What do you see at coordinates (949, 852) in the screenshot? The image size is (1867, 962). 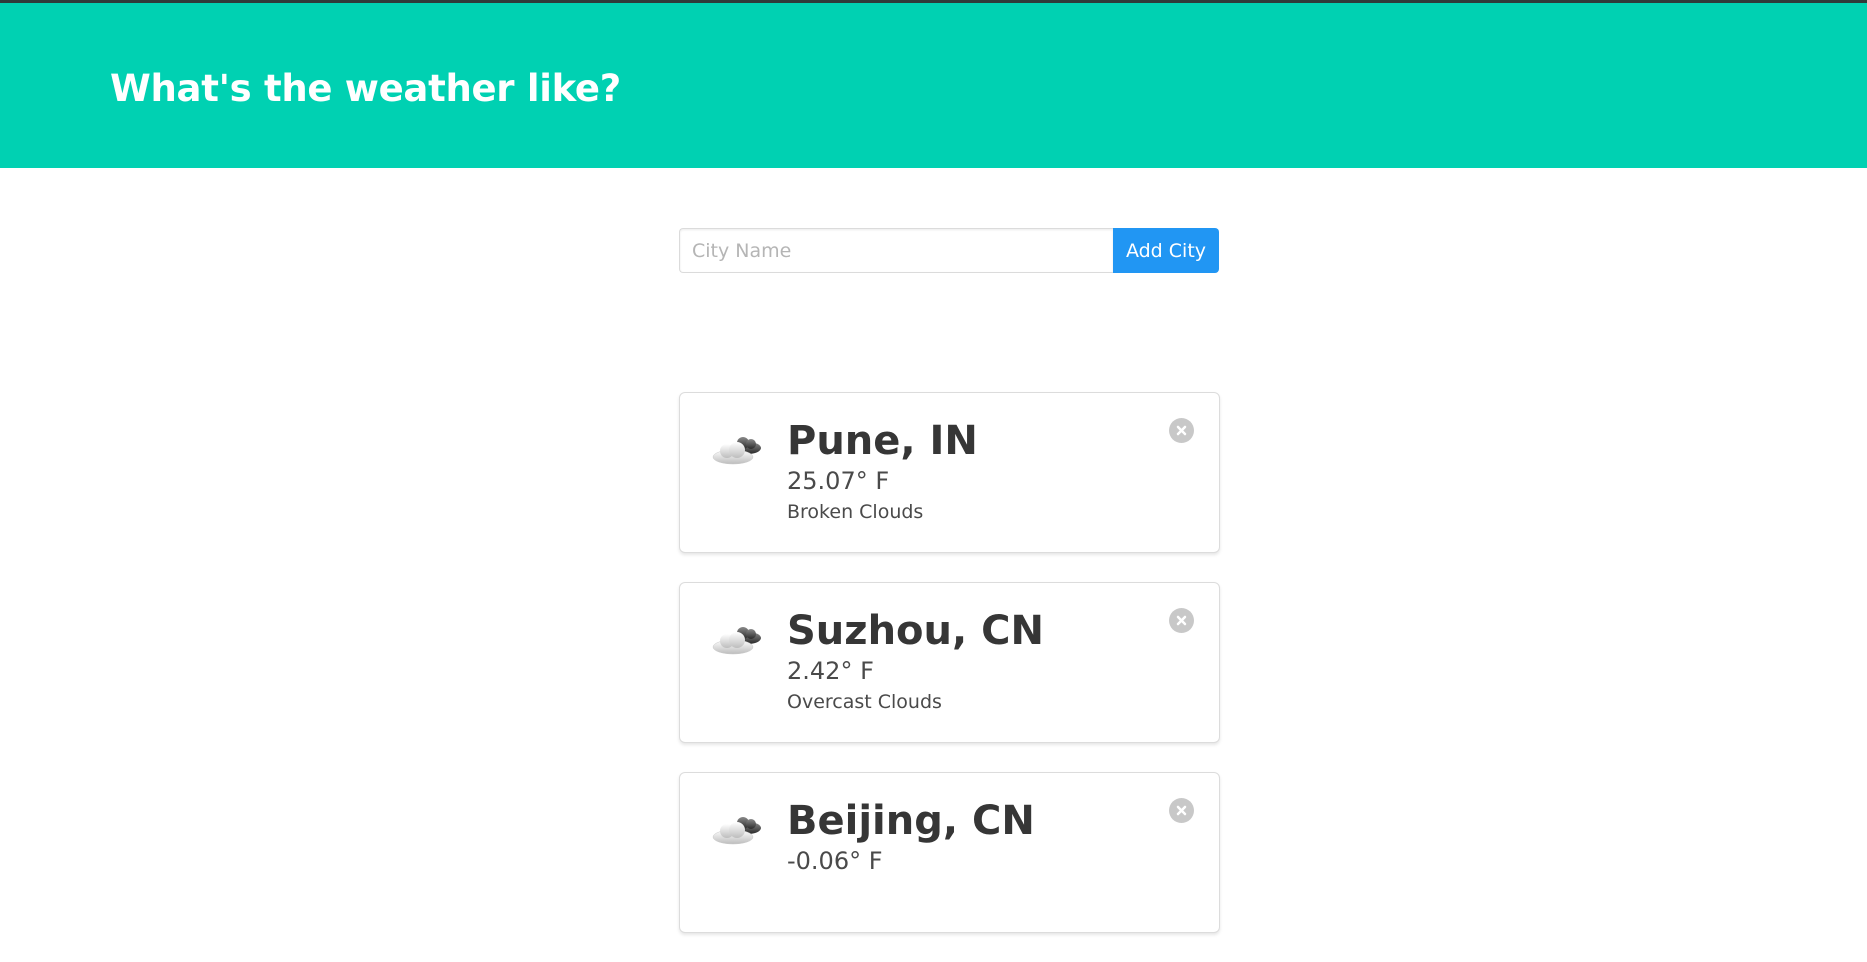 I see `city-card: Beijing, CN -0.06° F` at bounding box center [949, 852].